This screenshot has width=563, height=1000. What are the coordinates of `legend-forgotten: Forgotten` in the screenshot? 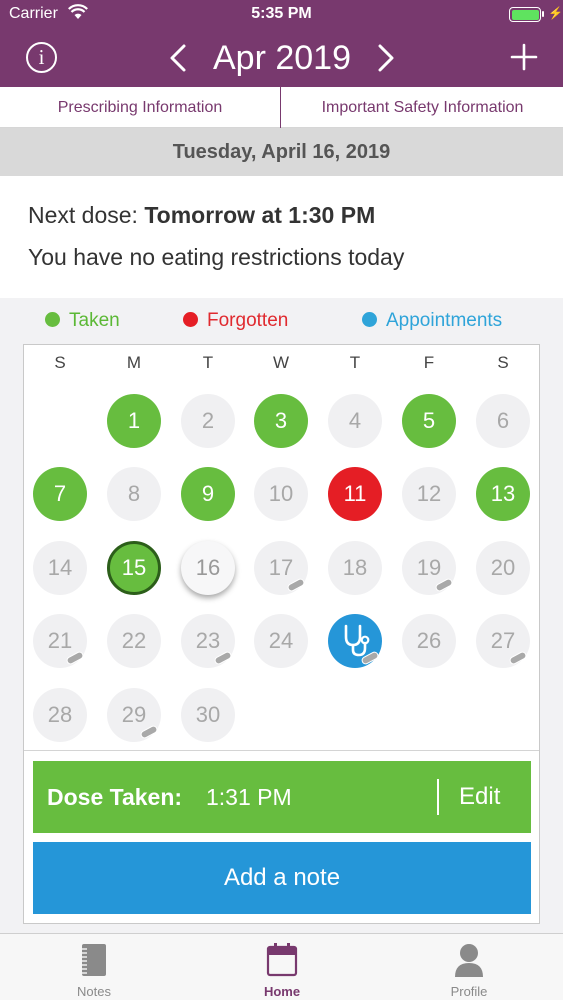 It's located at (235, 321).